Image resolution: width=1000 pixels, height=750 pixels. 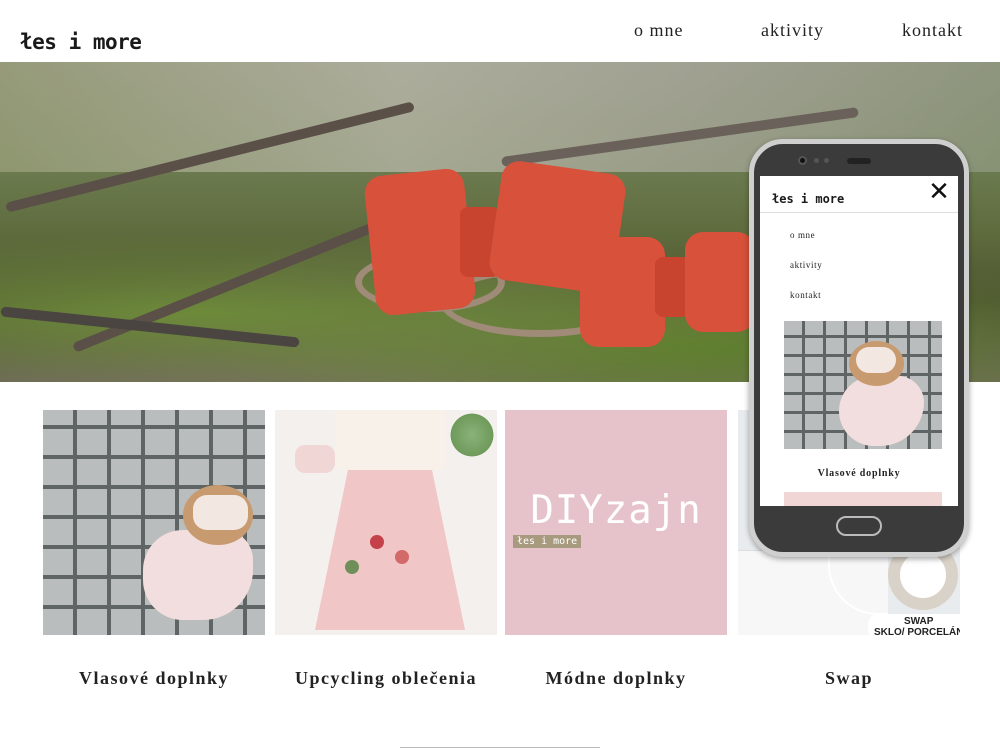 What do you see at coordinates (500, 31) in the screenshot?
I see `site-header: łes i more o mne aktivity kontakt` at bounding box center [500, 31].